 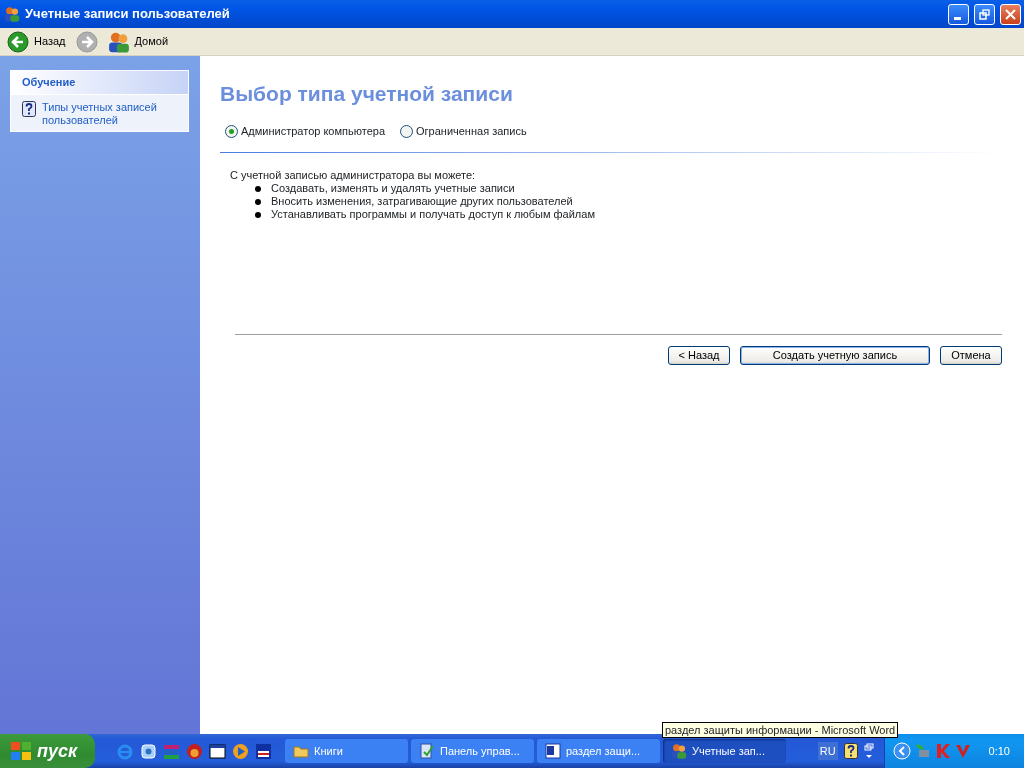 I want to click on mail-icon, so click(x=148, y=751).